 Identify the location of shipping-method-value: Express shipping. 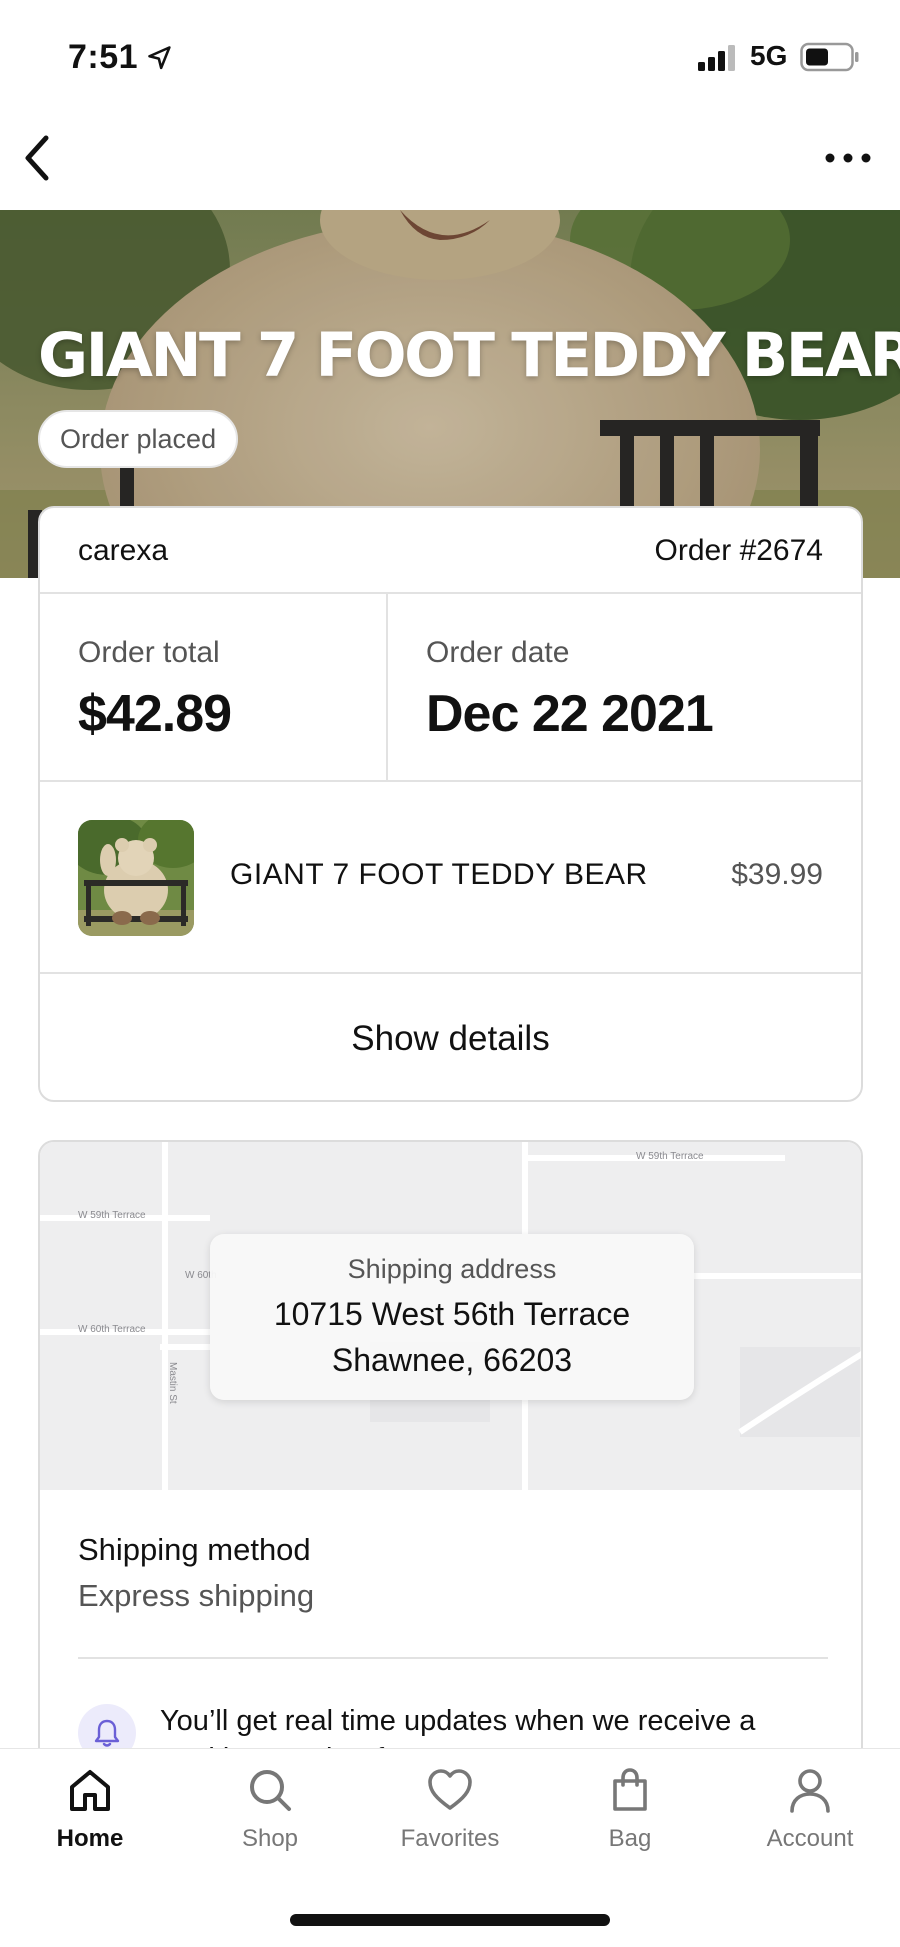
(196, 1595).